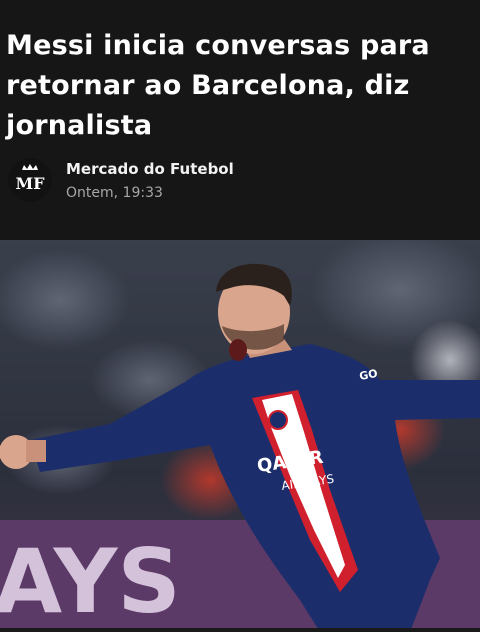 The height and width of the screenshot is (632, 480). I want to click on source-row: MF Mercado do Futebol Ontem, 19:33, so click(238, 183).